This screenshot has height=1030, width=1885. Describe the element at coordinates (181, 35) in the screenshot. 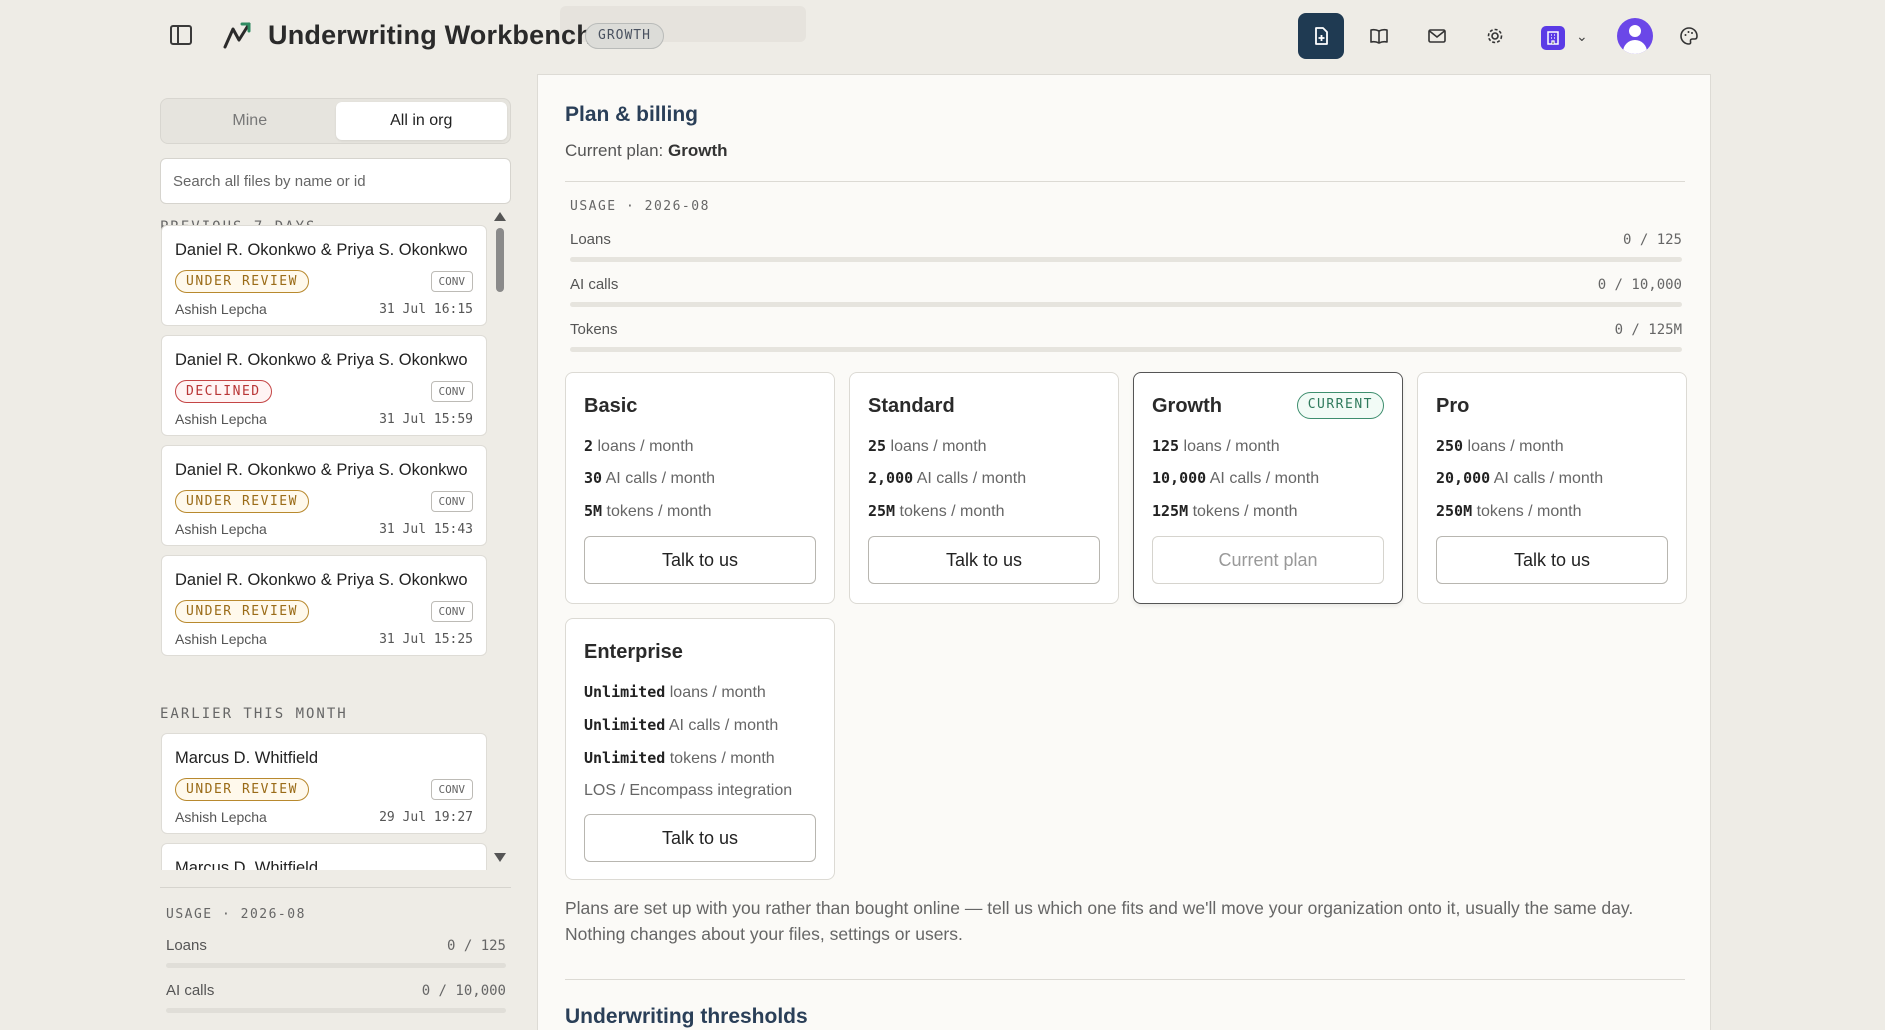

I see `sidebar-toggle-icon` at that location.